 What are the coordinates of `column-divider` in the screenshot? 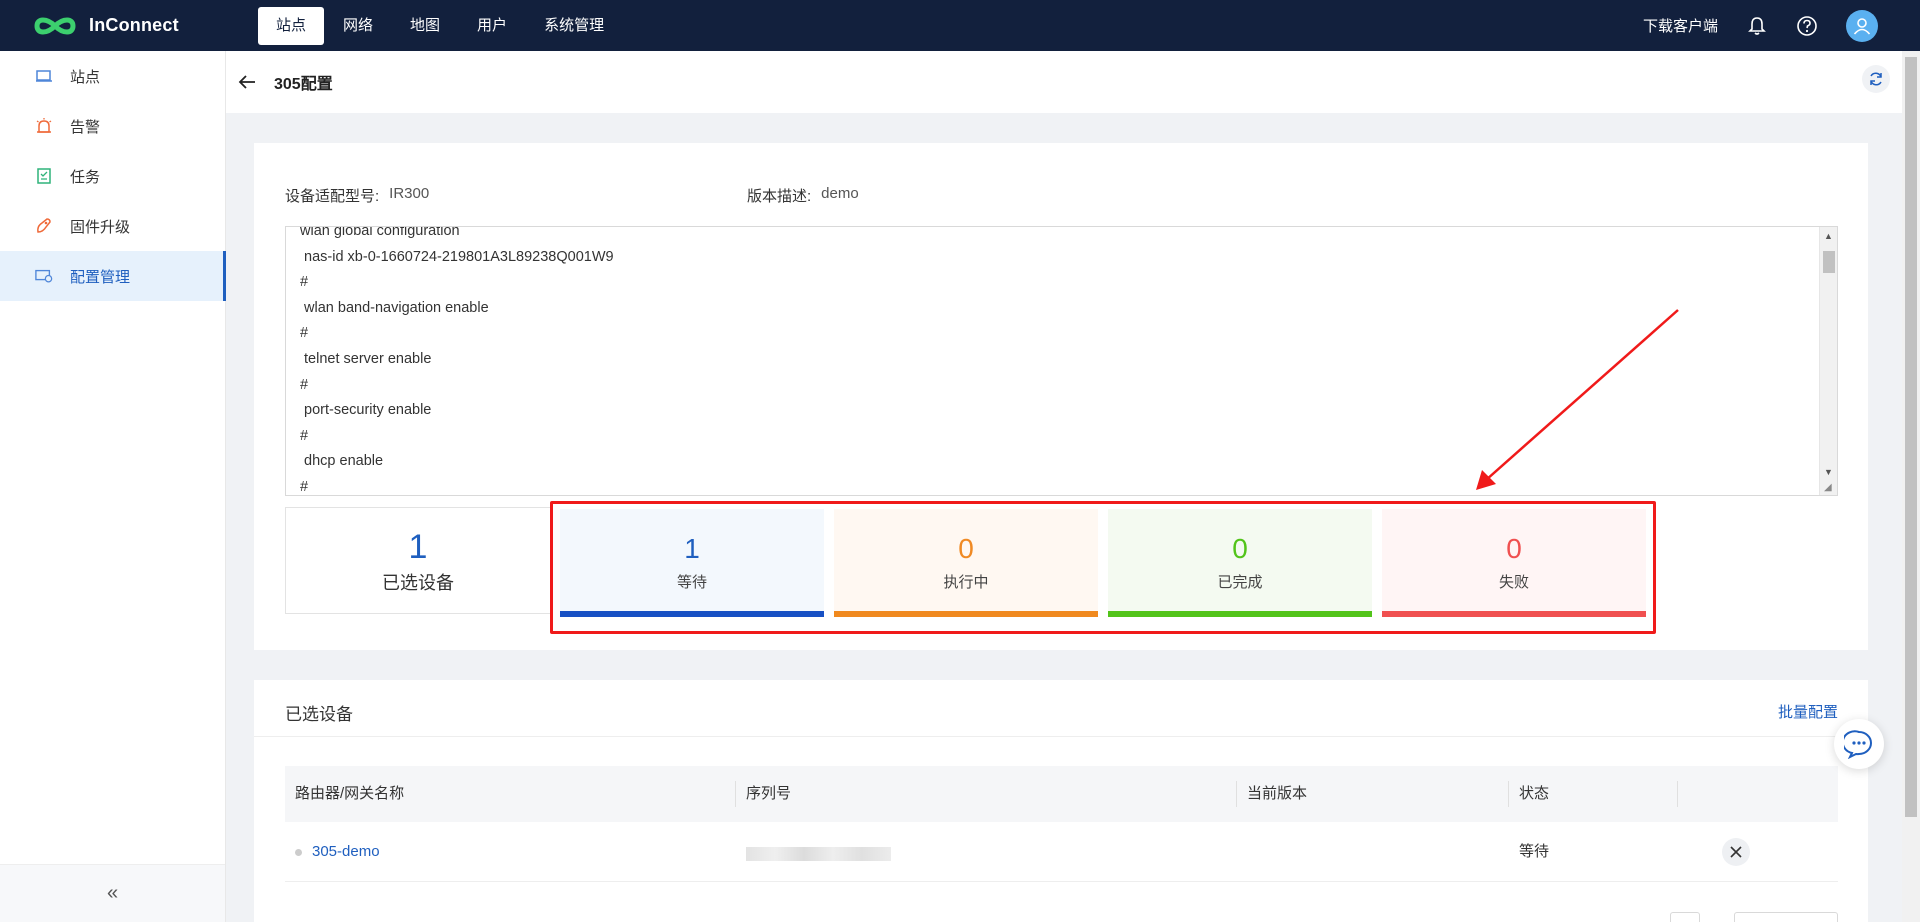 It's located at (1677, 794).